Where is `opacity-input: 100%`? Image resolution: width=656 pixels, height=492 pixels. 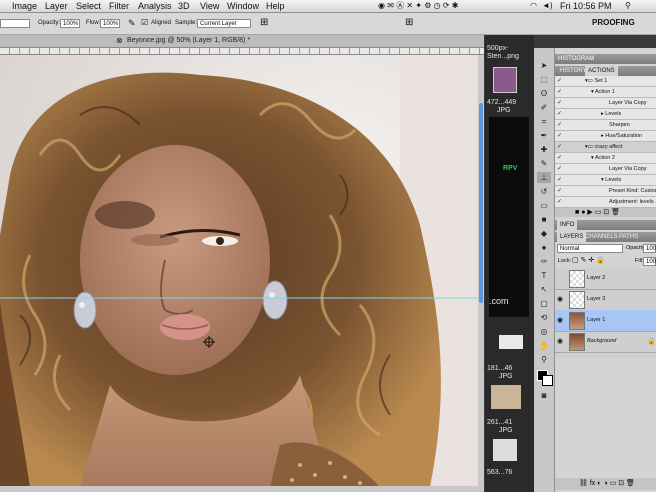
opacity-input: 100% is located at coordinates (70, 23).